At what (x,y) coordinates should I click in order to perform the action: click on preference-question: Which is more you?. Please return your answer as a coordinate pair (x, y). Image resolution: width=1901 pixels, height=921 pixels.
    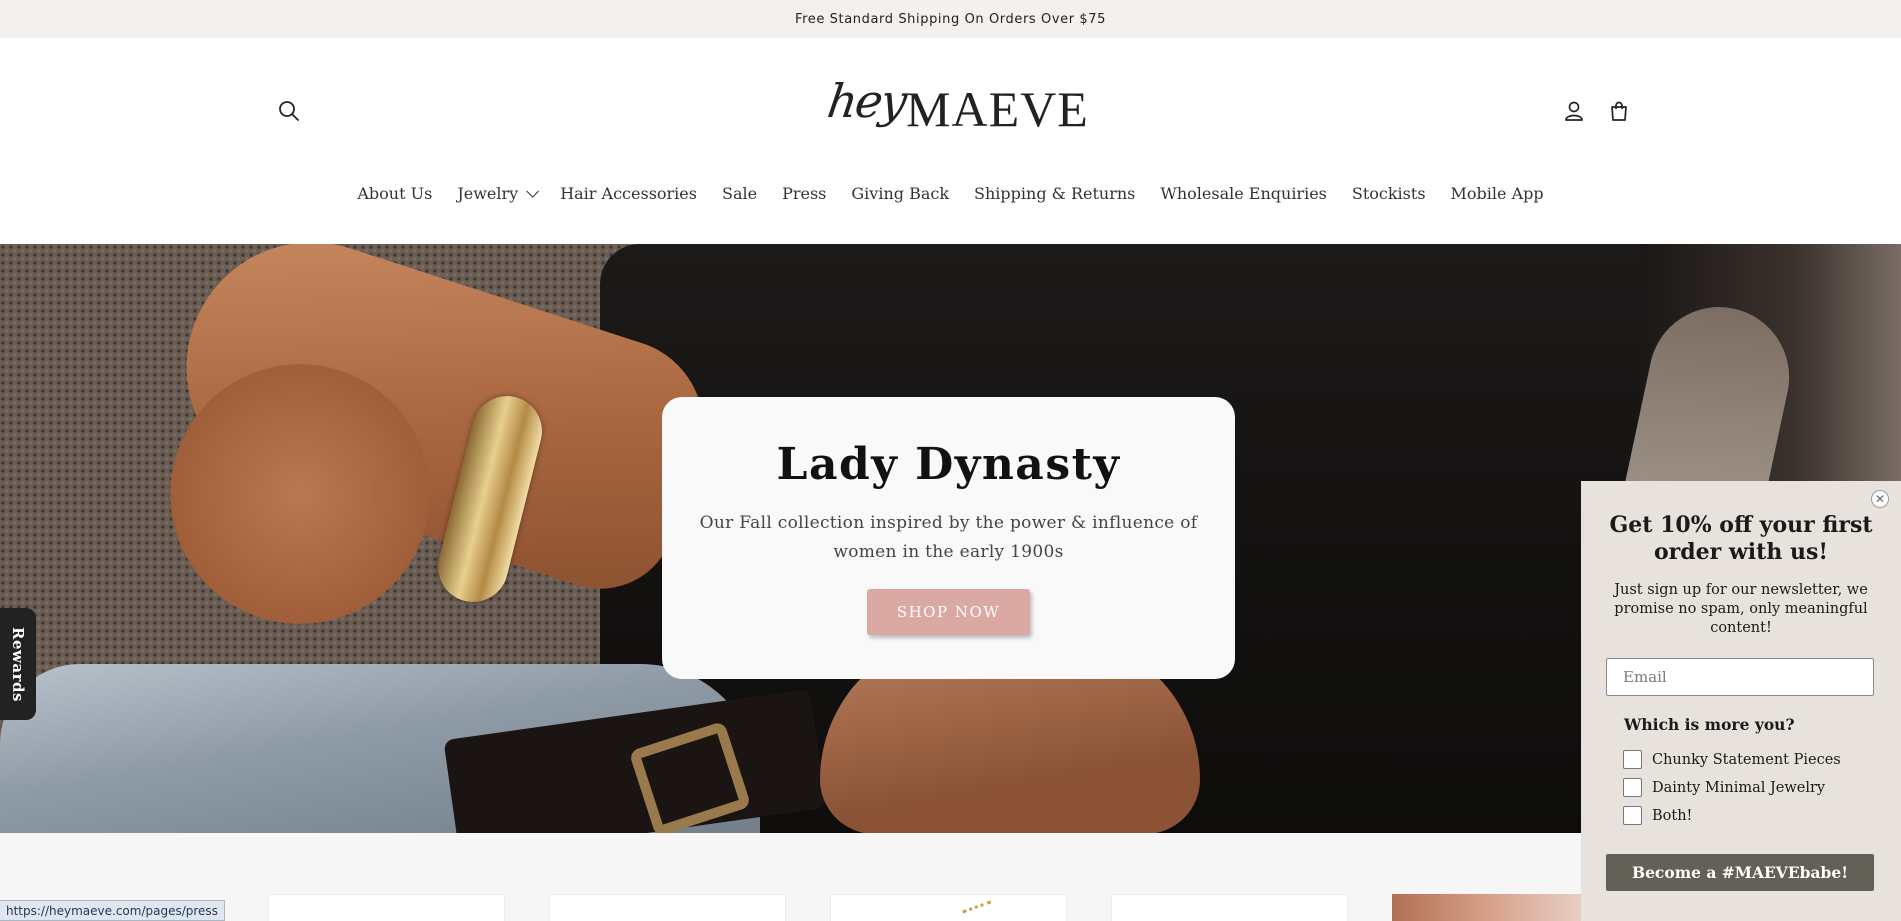
    Looking at the image, I should click on (1709, 724).